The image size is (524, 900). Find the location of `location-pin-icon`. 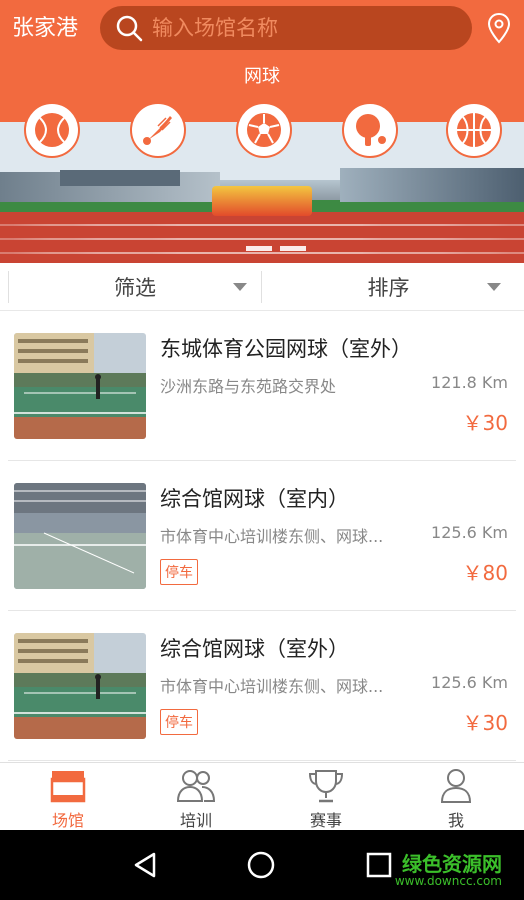

location-pin-icon is located at coordinates (499, 28).